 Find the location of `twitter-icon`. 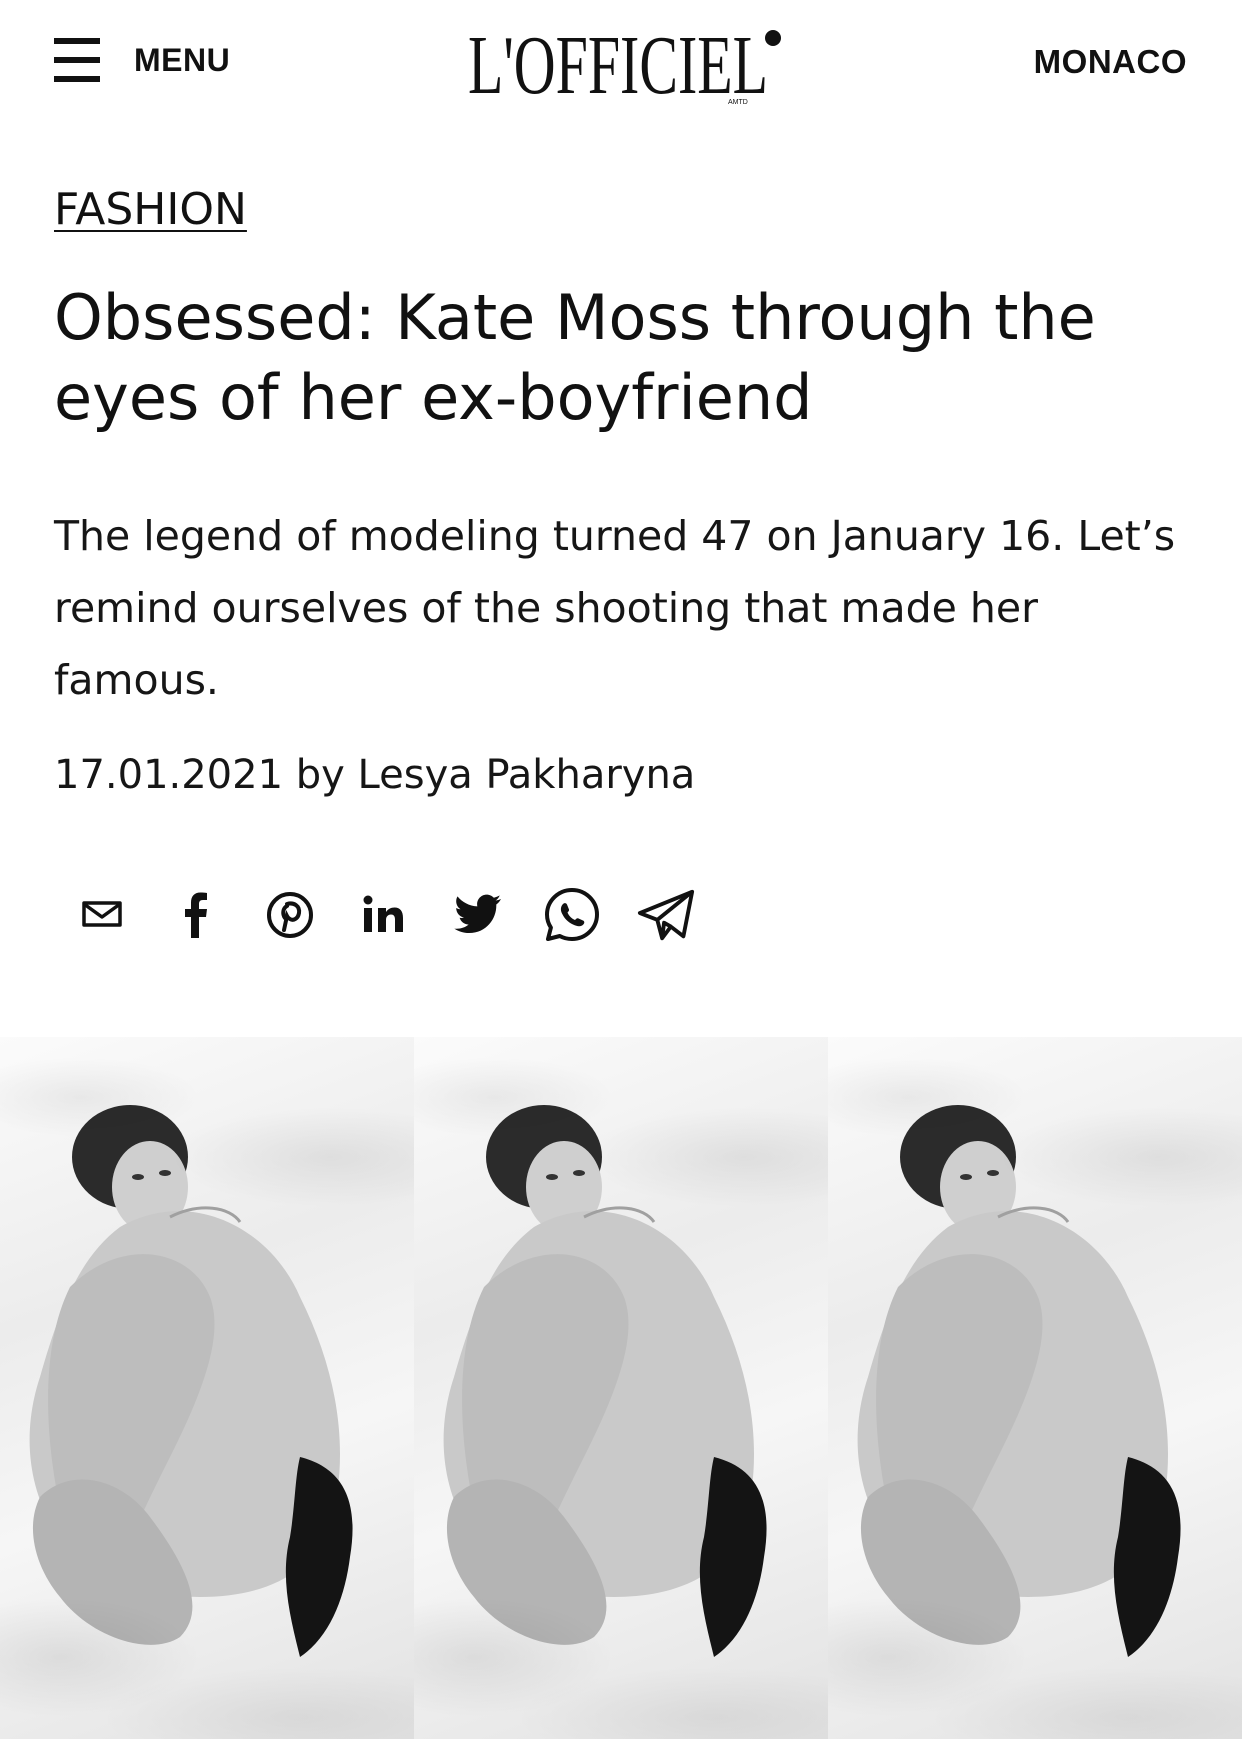

twitter-icon is located at coordinates (477, 913).